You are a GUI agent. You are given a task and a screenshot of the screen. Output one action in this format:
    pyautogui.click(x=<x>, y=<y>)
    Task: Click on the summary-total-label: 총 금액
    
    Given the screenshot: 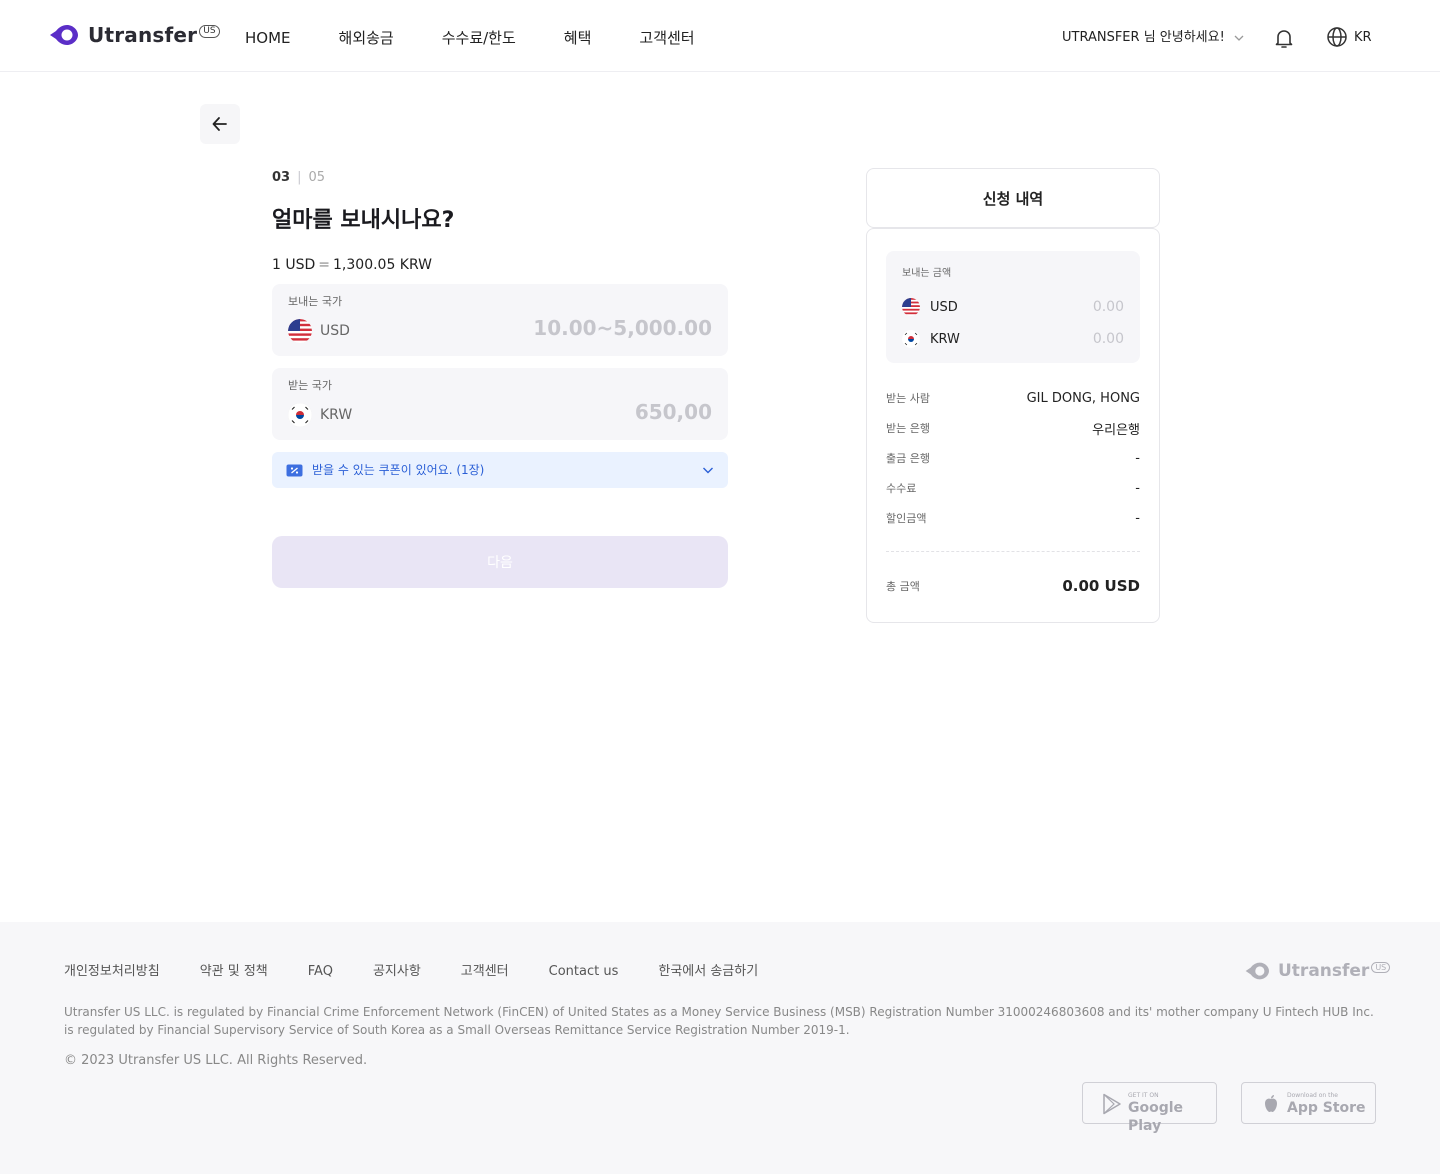 What is the action you would take?
    pyautogui.click(x=903, y=586)
    